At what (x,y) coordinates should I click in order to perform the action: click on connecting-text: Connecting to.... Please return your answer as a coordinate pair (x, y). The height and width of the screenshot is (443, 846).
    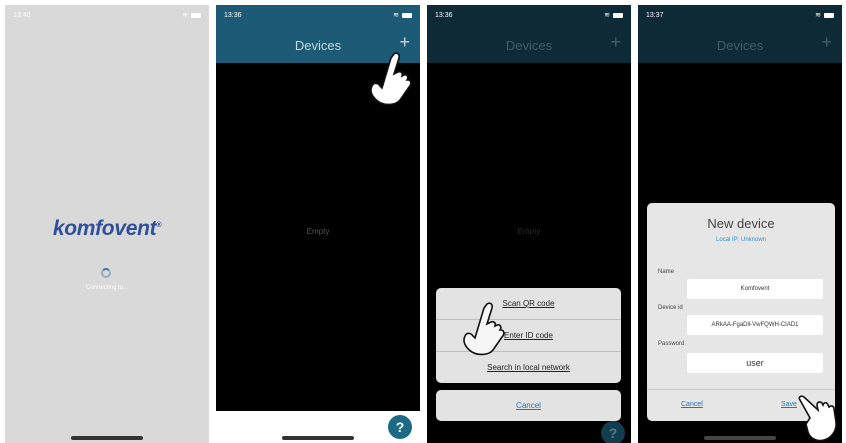
    Looking at the image, I should click on (107, 288).